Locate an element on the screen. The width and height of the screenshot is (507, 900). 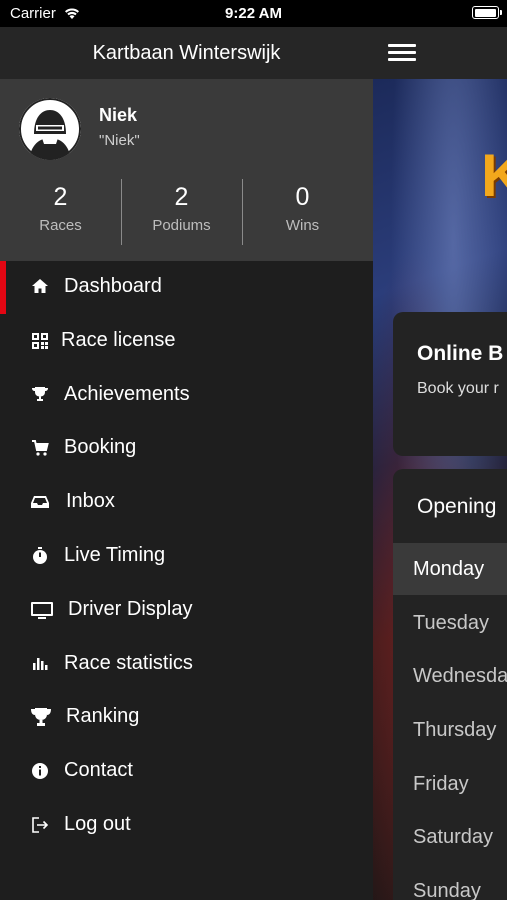
hamburger-menu-icon is located at coordinates (402, 53).